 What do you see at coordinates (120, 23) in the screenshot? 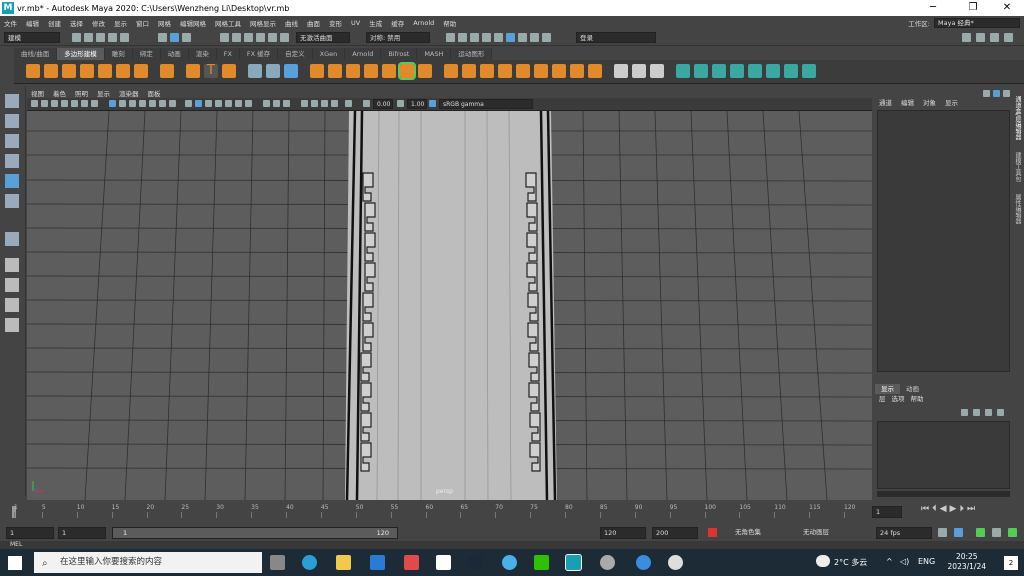
I see `menu-display: 显示` at bounding box center [120, 23].